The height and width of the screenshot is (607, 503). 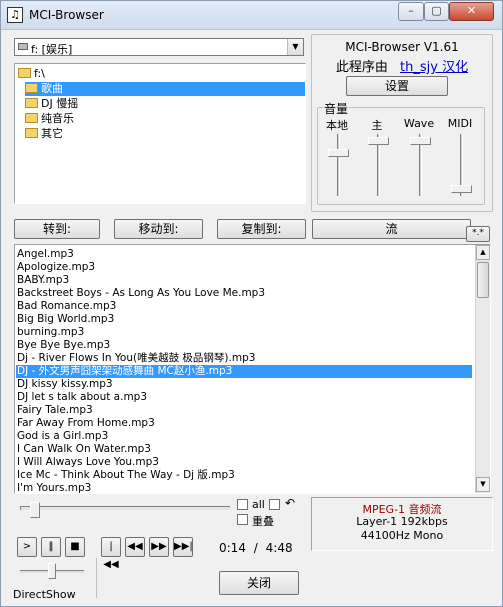 What do you see at coordinates (290, 503) in the screenshot?
I see `loop-icon: ↶` at bounding box center [290, 503].